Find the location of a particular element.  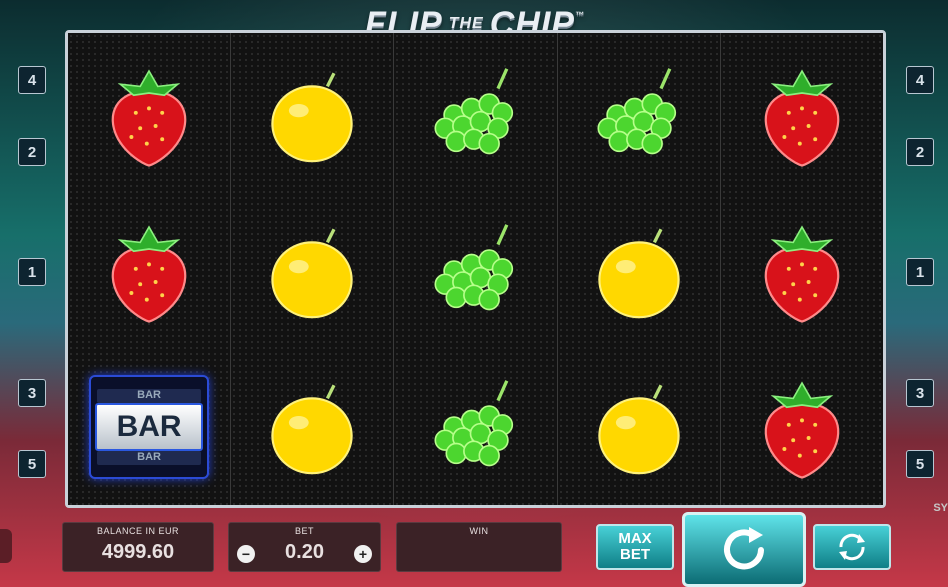

balance-value: 4999.60 is located at coordinates (138, 552).